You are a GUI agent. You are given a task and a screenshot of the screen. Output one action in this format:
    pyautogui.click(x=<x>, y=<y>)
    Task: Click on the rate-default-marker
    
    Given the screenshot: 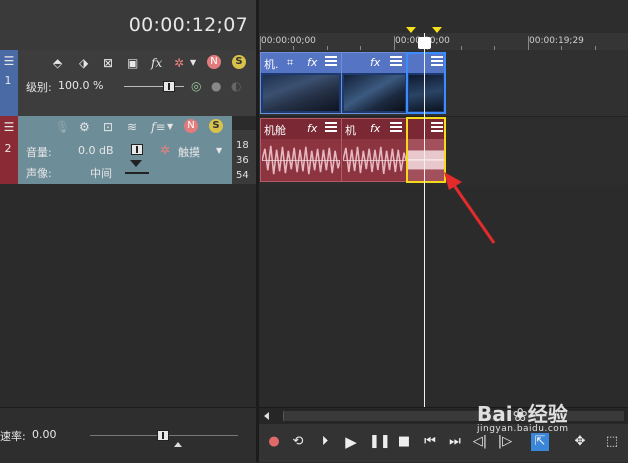 What is the action you would take?
    pyautogui.click(x=178, y=444)
    